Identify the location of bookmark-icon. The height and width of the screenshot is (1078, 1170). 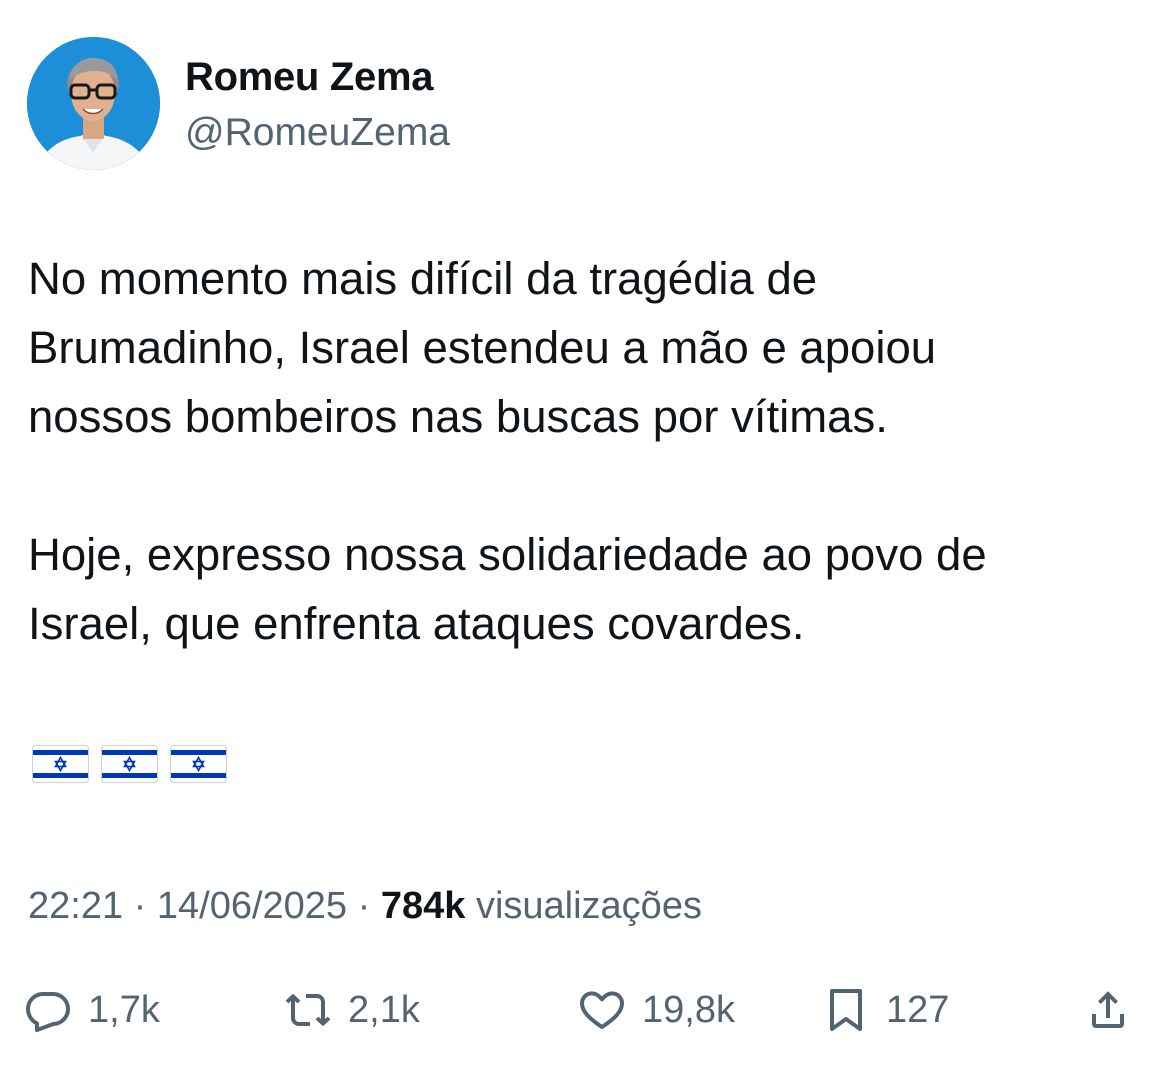
(846, 1010).